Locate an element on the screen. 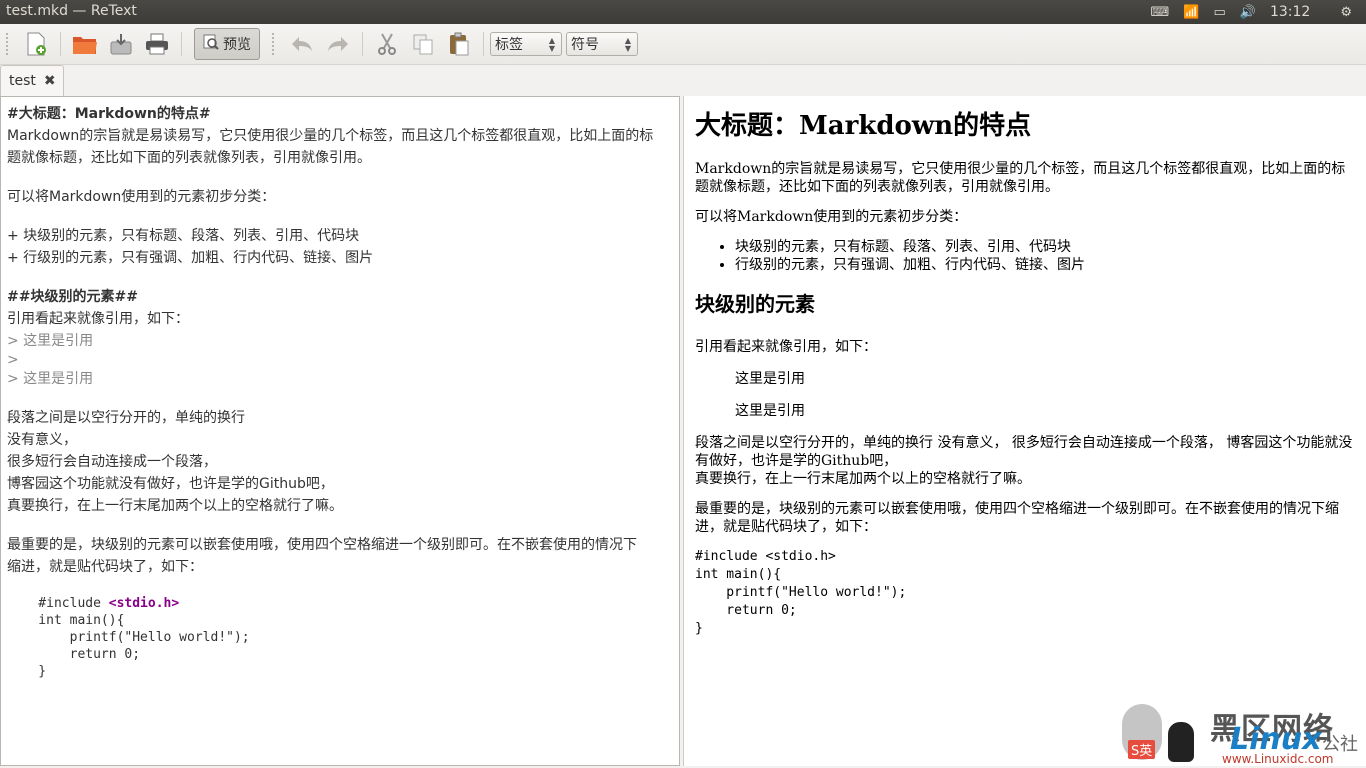 This screenshot has height=768, width=1366. wifi-icon: 📶 is located at coordinates (1191, 12).